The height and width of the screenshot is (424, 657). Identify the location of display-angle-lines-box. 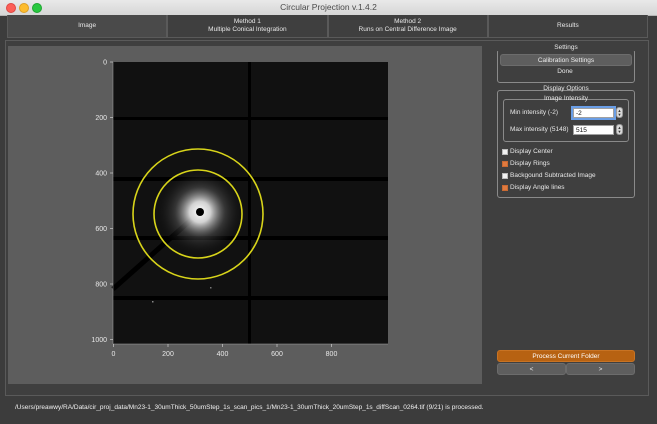
(505, 187).